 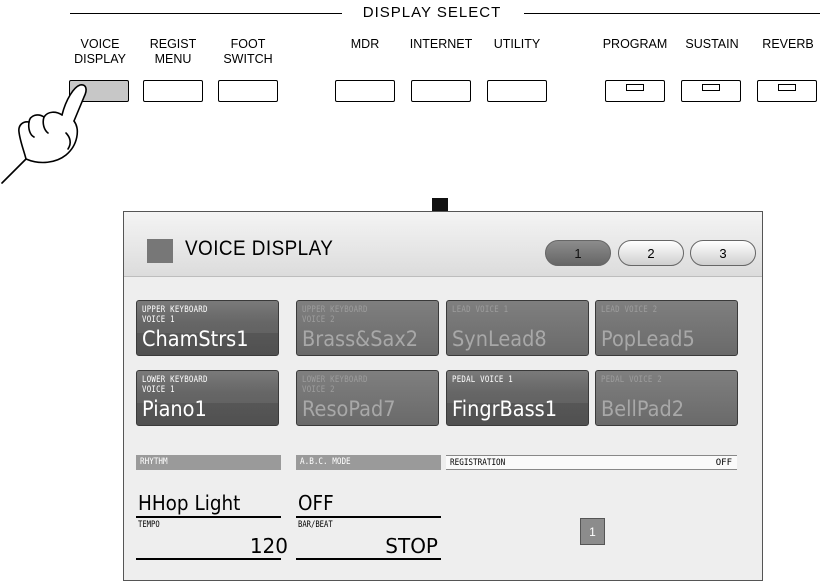 I want to click on regist-menu-button, so click(x=173, y=91).